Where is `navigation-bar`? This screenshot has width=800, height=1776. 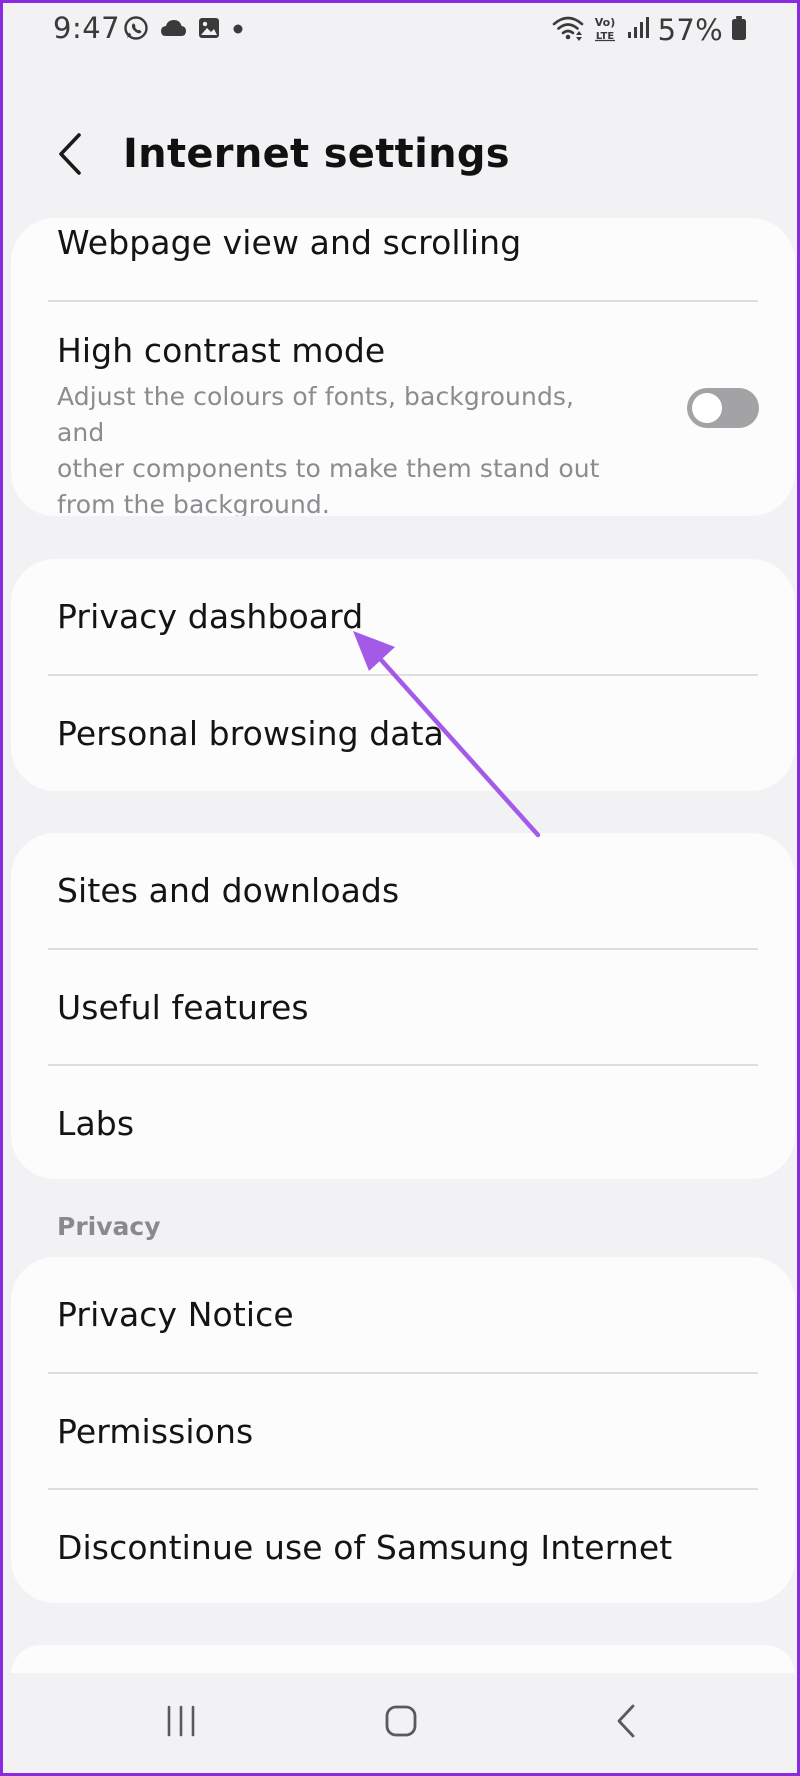 navigation-bar is located at coordinates (400, 1723).